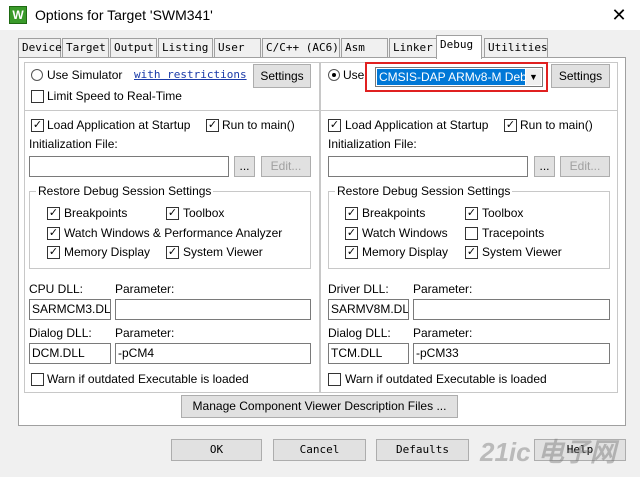 Image resolution: width=640 pixels, height=477 pixels. I want to click on tab-linker: Linker, so click(414, 48).